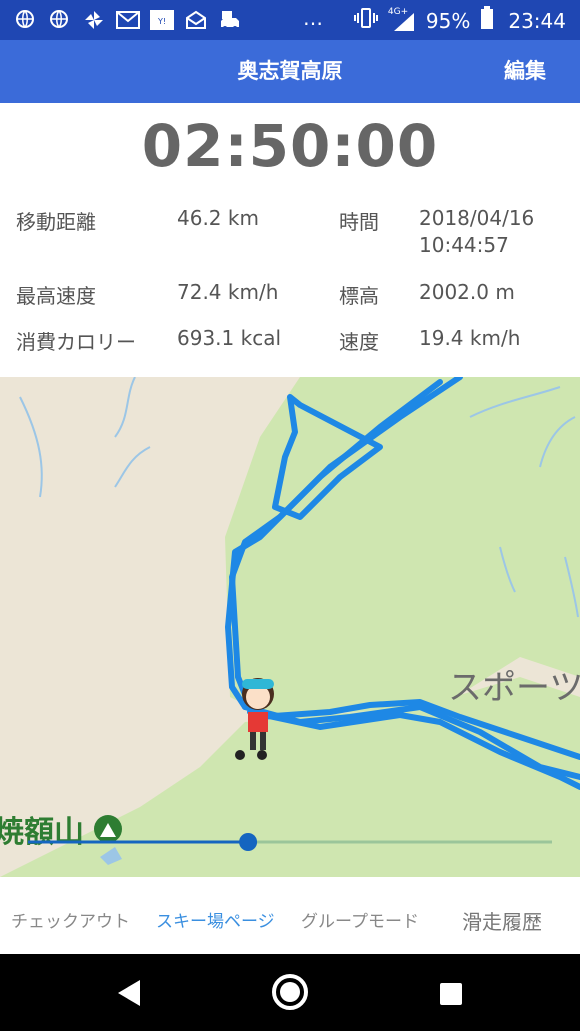 Image resolution: width=580 pixels, height=1031 pixels. I want to click on checkout-tab: チェックアウト, so click(70, 922).